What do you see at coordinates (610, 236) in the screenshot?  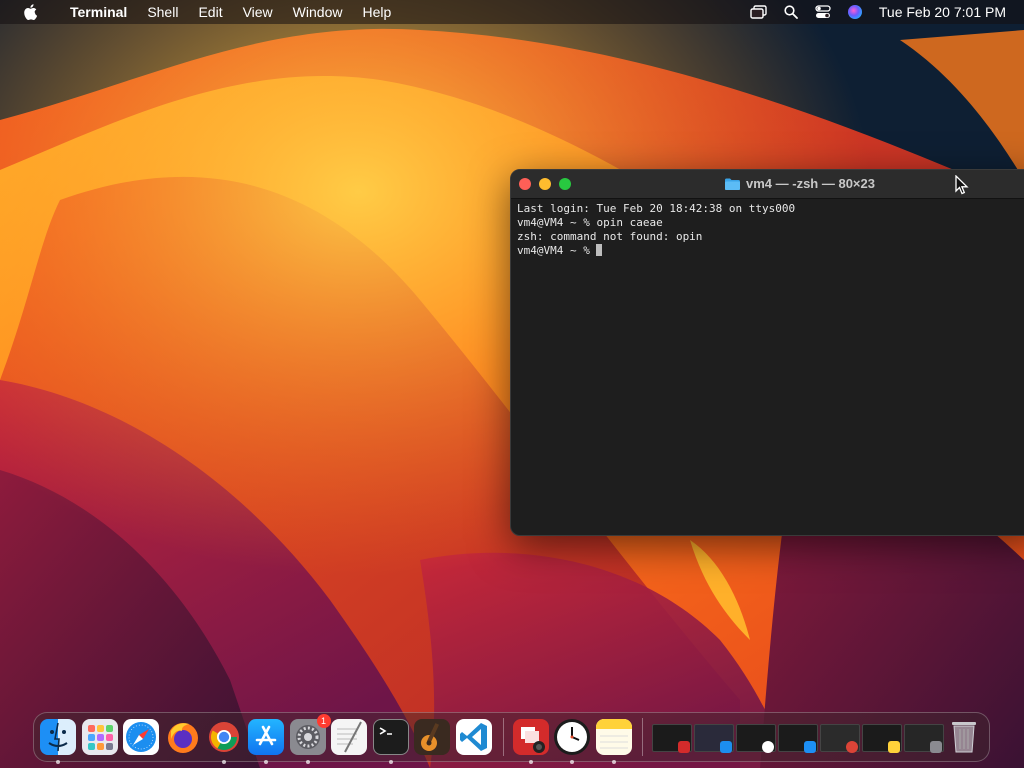 I see `terminal-line: zsh: command not found: opin` at bounding box center [610, 236].